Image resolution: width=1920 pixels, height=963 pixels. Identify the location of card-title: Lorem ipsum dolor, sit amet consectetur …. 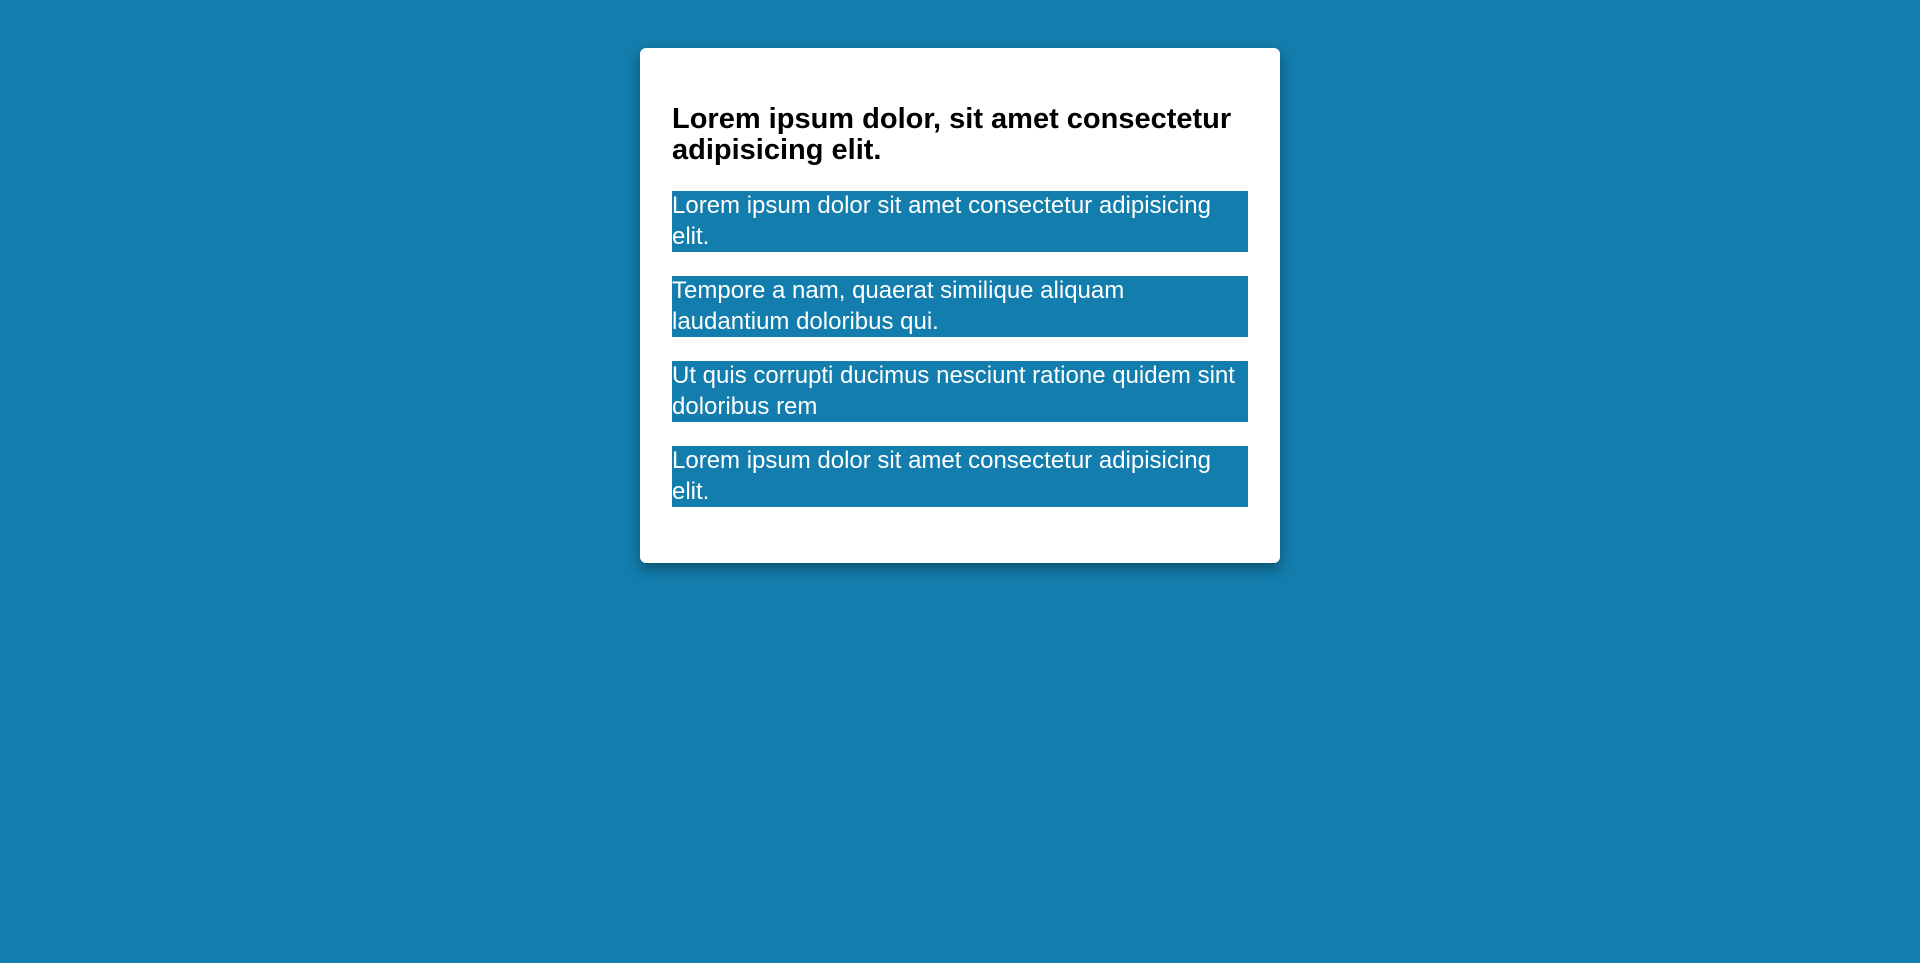
(952, 134).